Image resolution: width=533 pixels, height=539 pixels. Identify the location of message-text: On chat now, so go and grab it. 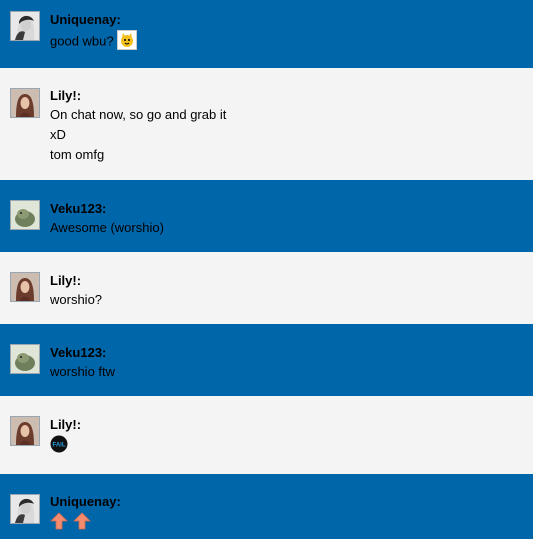
(138, 114).